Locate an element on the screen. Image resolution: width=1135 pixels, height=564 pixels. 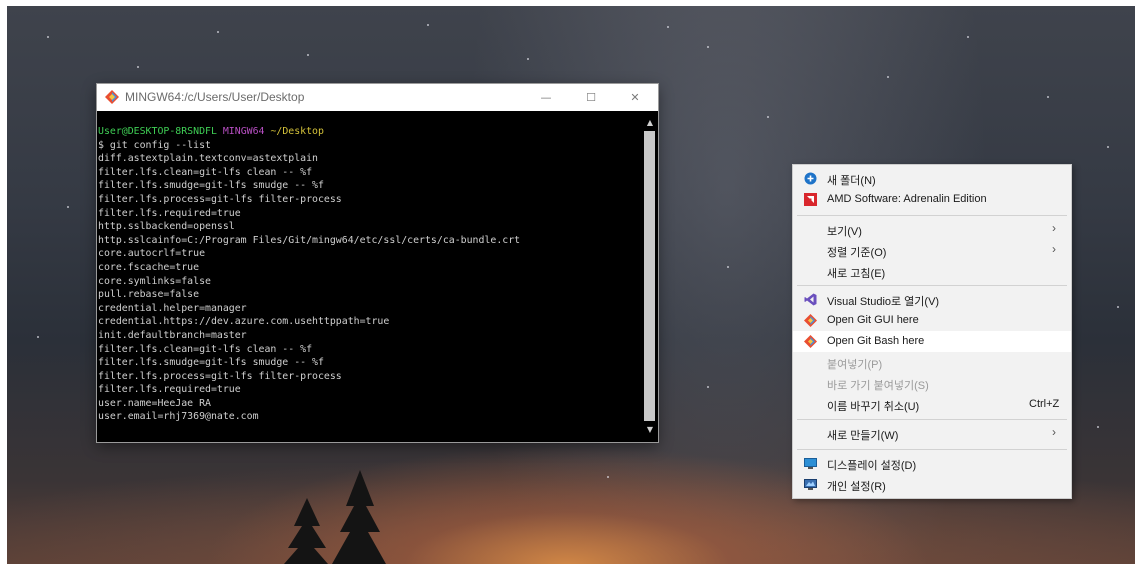
menu-item-open-git-bash: Open Git Bash here is located at coordinates (932, 341).